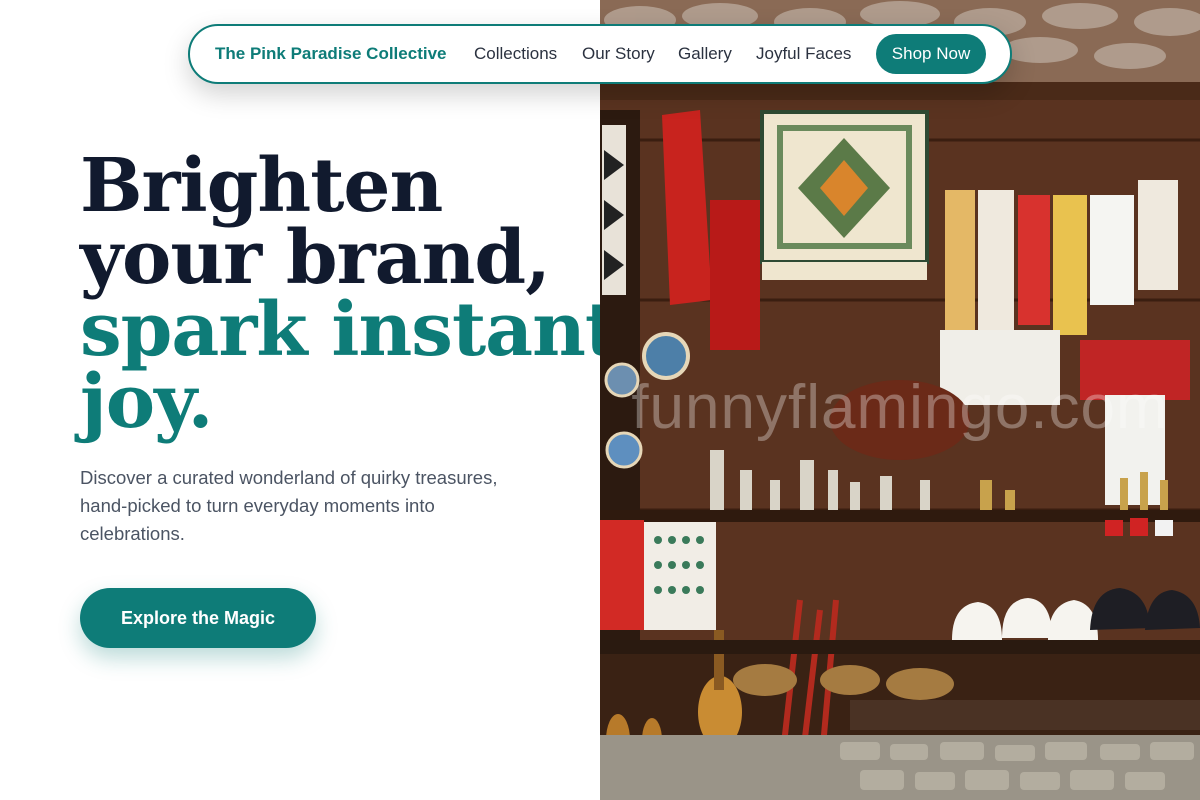 Image resolution: width=1200 pixels, height=800 pixels. I want to click on hero-title-line: Brighten, so click(261, 186).